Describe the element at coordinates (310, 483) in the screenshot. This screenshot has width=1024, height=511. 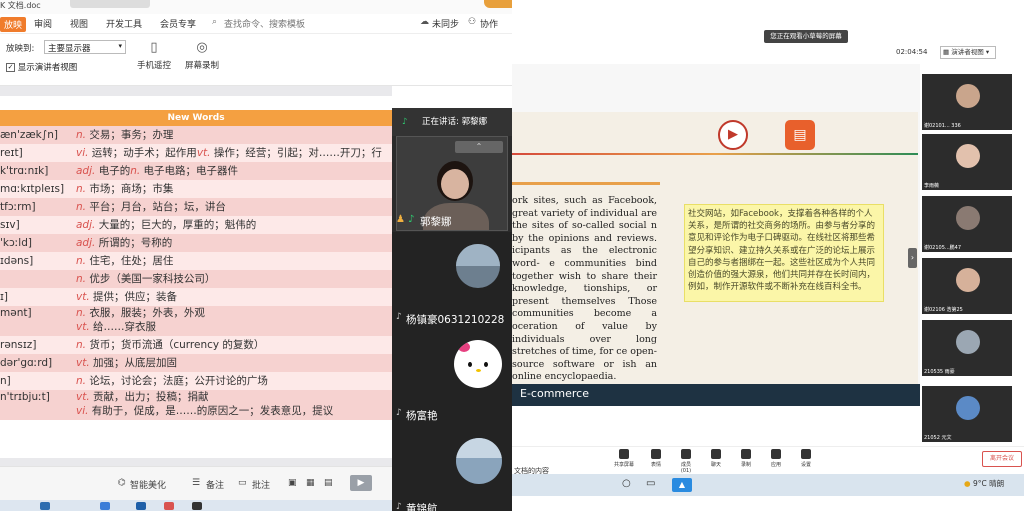
I see `sorter-view-icon: ▦` at that location.